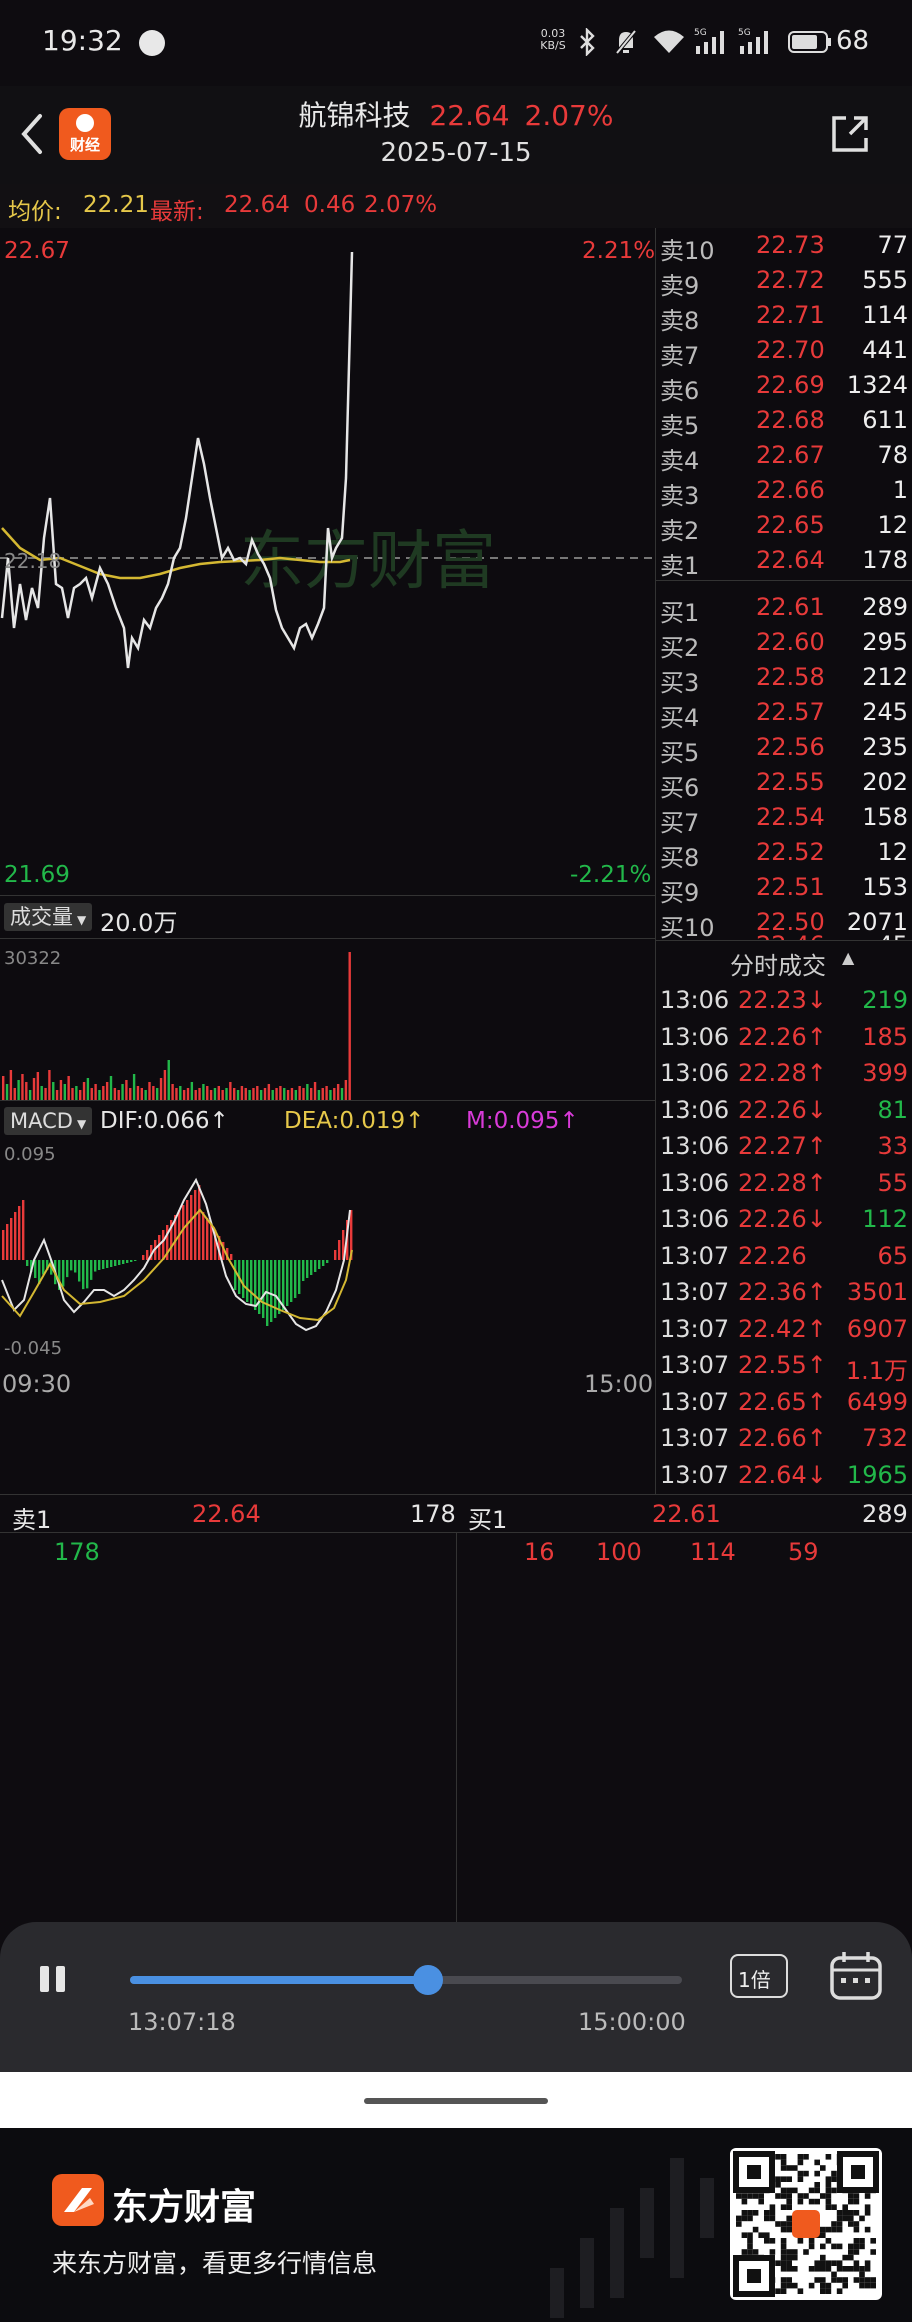 This screenshot has height=2322, width=912. What do you see at coordinates (53, 1979) in the screenshot?
I see `pause-icon` at bounding box center [53, 1979].